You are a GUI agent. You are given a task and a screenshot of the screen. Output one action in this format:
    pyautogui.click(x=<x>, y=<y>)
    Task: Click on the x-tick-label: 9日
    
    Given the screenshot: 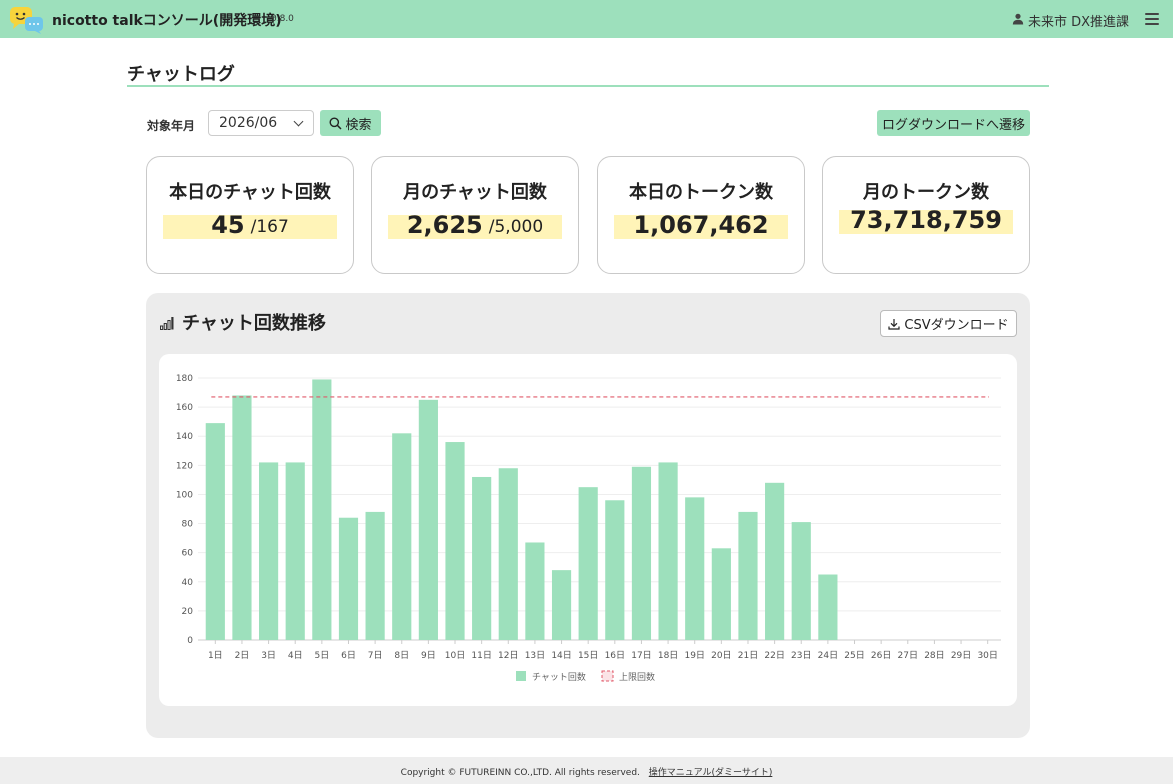 What is the action you would take?
    pyautogui.click(x=428, y=655)
    